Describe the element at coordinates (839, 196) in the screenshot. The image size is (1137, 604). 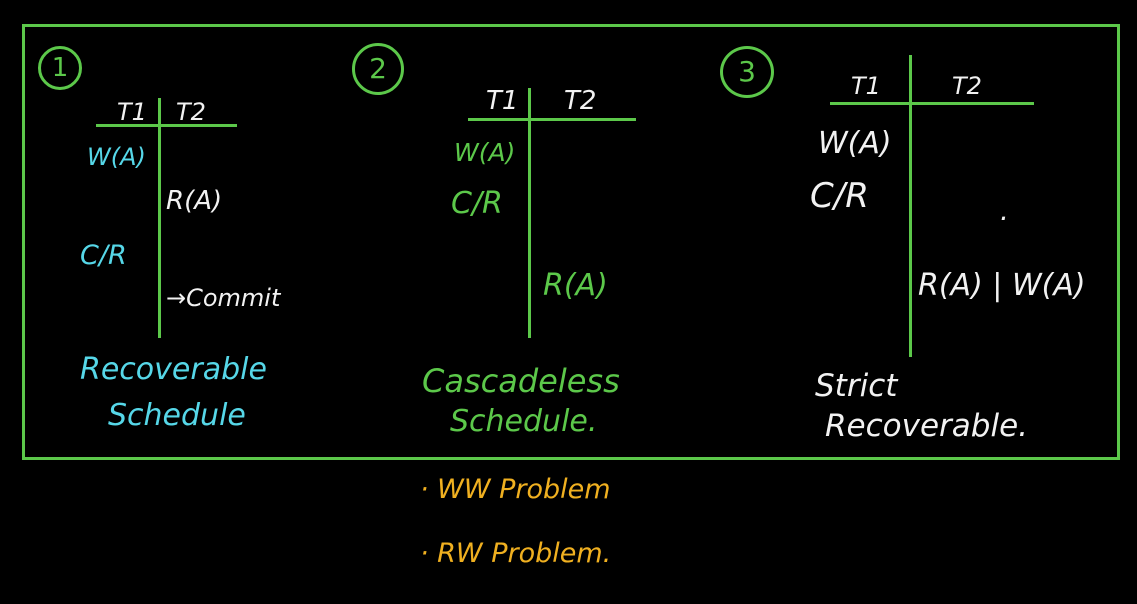
I see `schedule-3-op-commit: C/R` at that location.